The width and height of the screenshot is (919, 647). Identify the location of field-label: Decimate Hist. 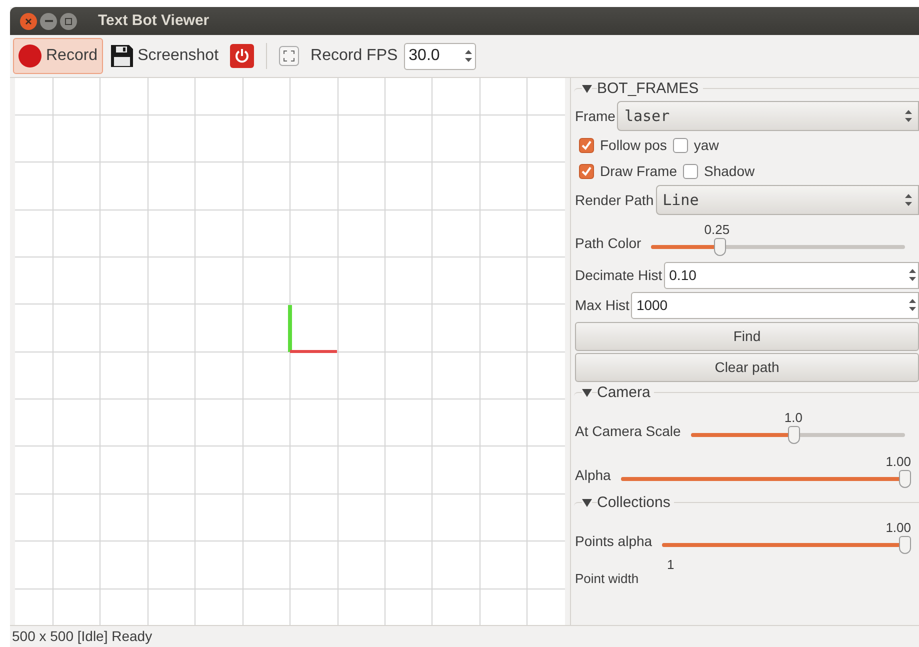
(618, 275).